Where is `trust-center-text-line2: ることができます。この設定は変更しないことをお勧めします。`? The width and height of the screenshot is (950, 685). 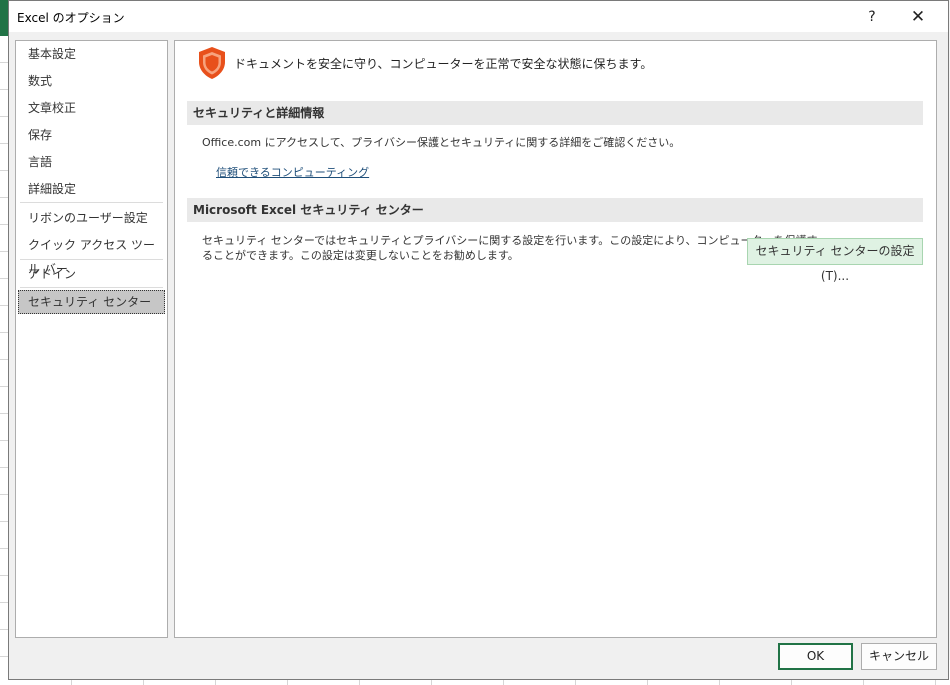 trust-center-text-line2: ることができます。この設定は変更しないことをお勧めします。 is located at coordinates (360, 255).